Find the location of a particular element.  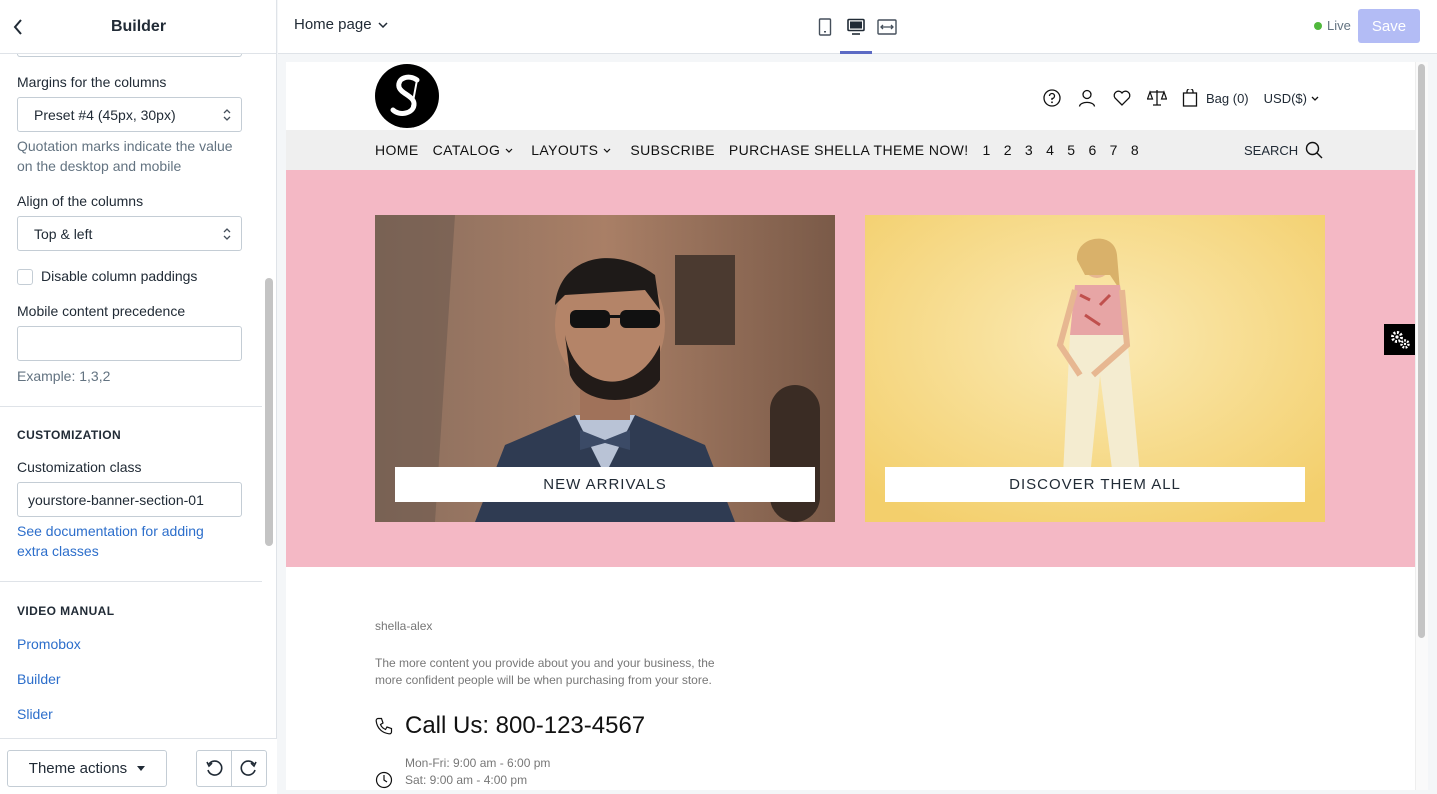

nav-layouts-label: LAYOUTS is located at coordinates (565, 150).